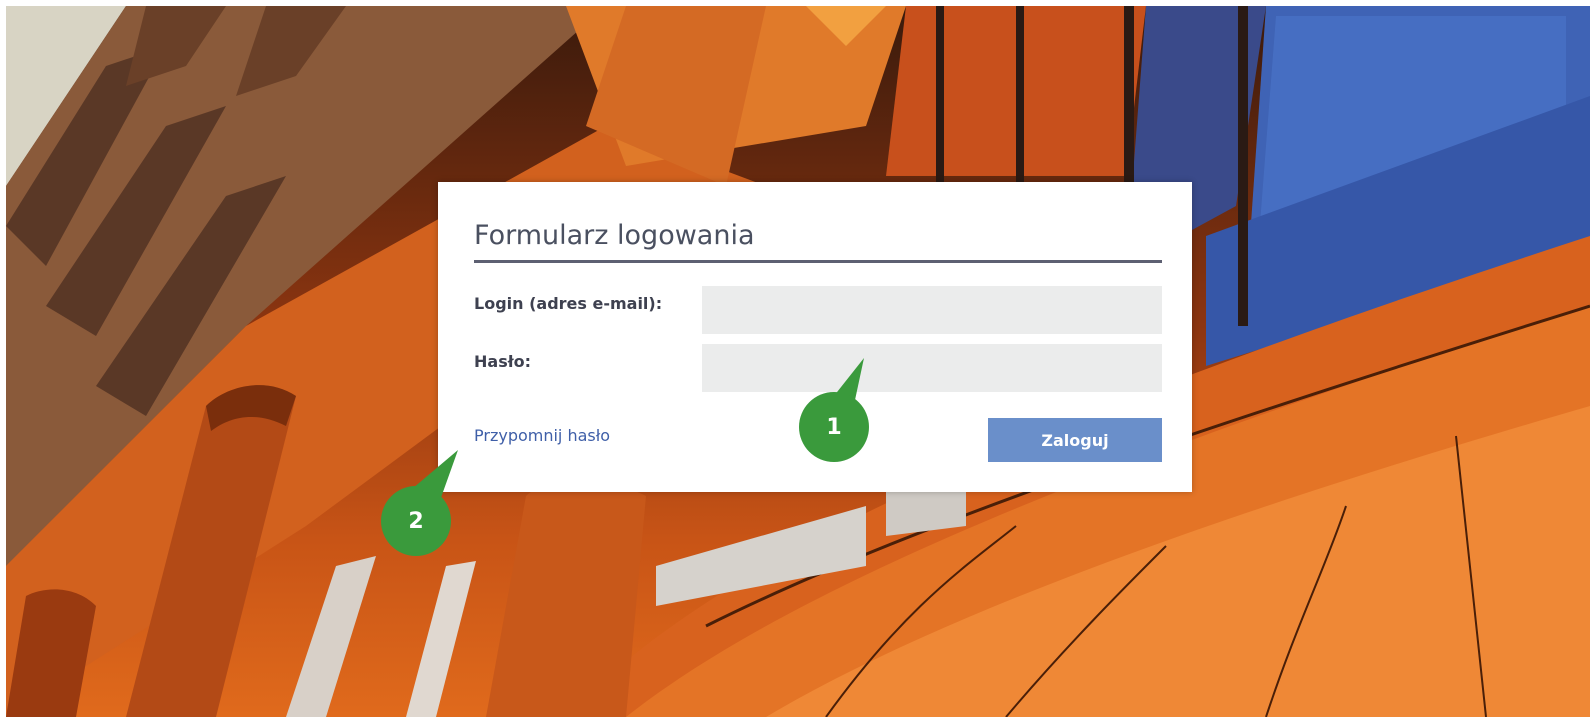 The height and width of the screenshot is (717, 1596). Describe the element at coordinates (834, 427) in the screenshot. I see `callout-badge-1: 1` at that location.